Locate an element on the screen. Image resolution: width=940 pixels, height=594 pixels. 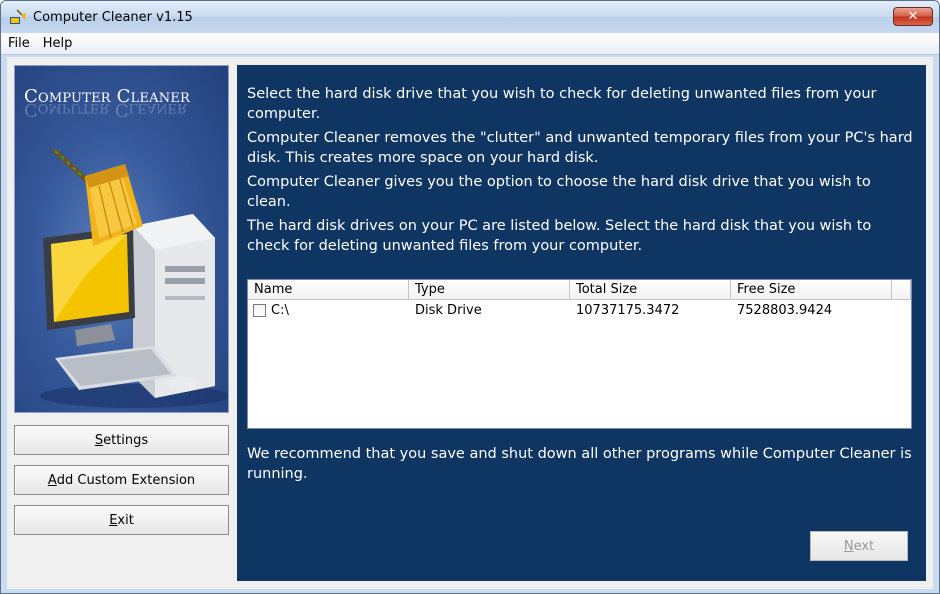
logo-title-reflection: Computer Cleaner is located at coordinates (105, 110).